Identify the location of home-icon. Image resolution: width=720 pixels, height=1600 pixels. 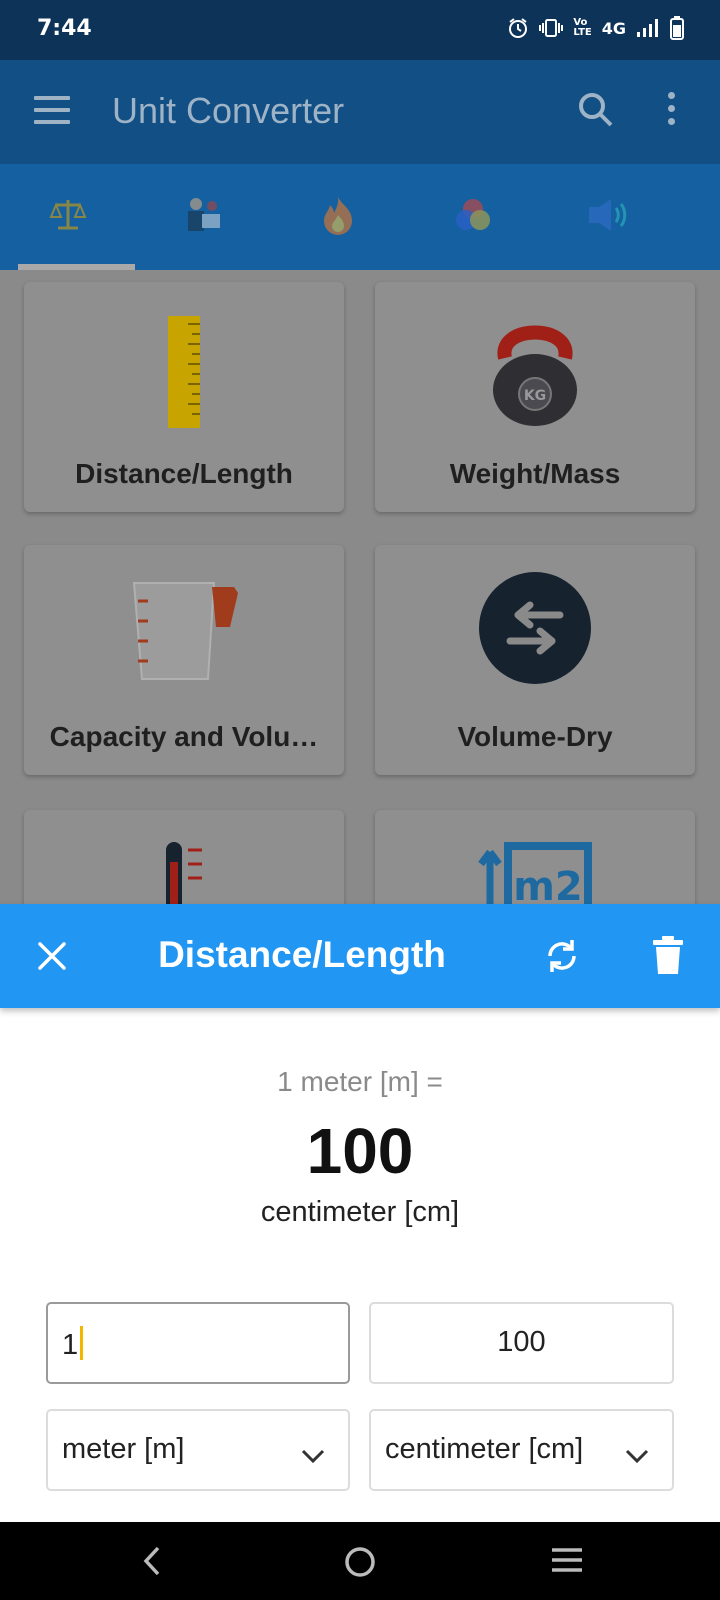
(360, 1562).